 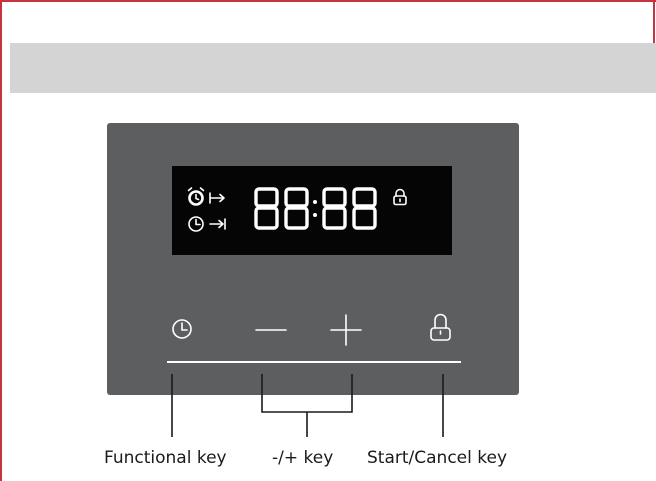 I want to click on clock-icon, so click(x=182, y=329).